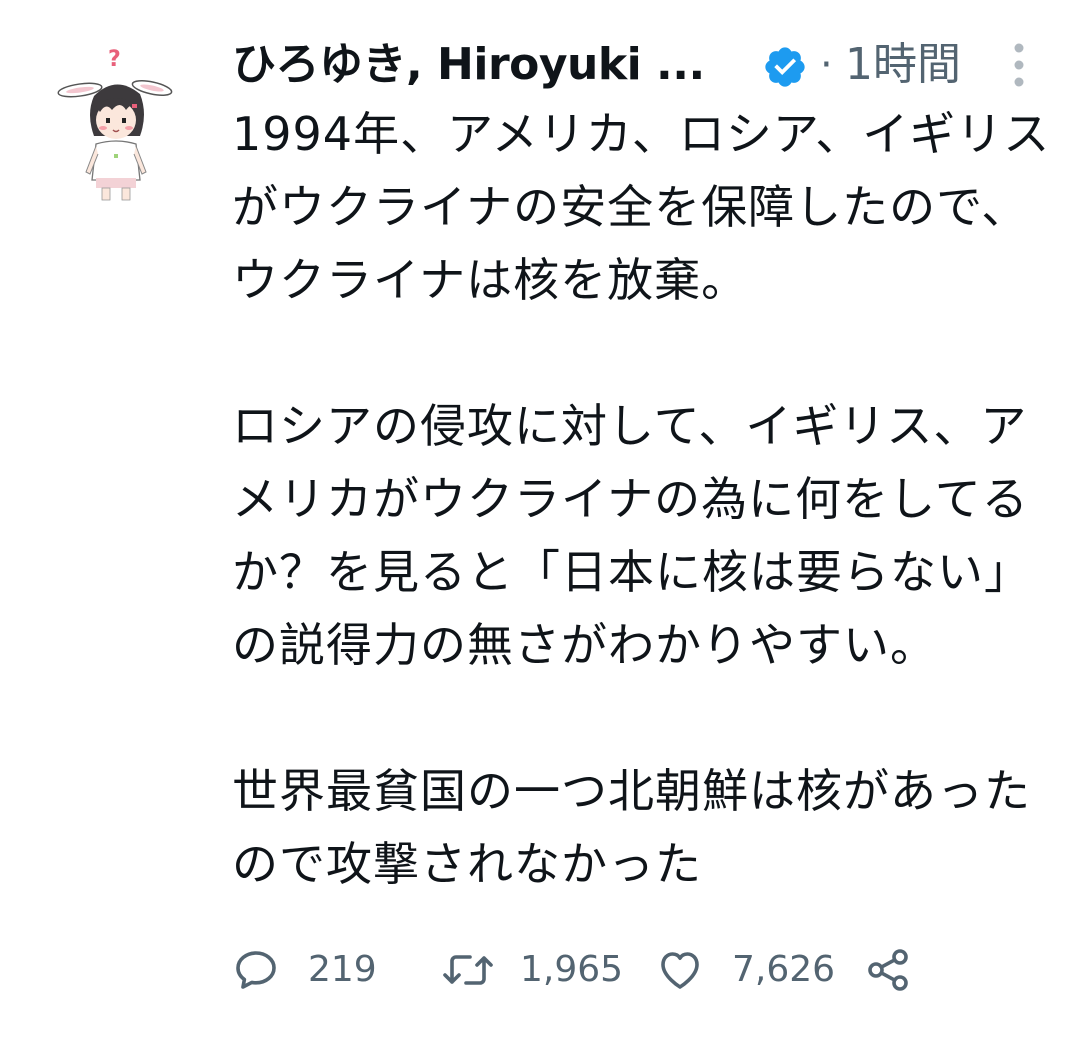  What do you see at coordinates (784, 969) in the screenshot?
I see `like-count: 7,626` at bounding box center [784, 969].